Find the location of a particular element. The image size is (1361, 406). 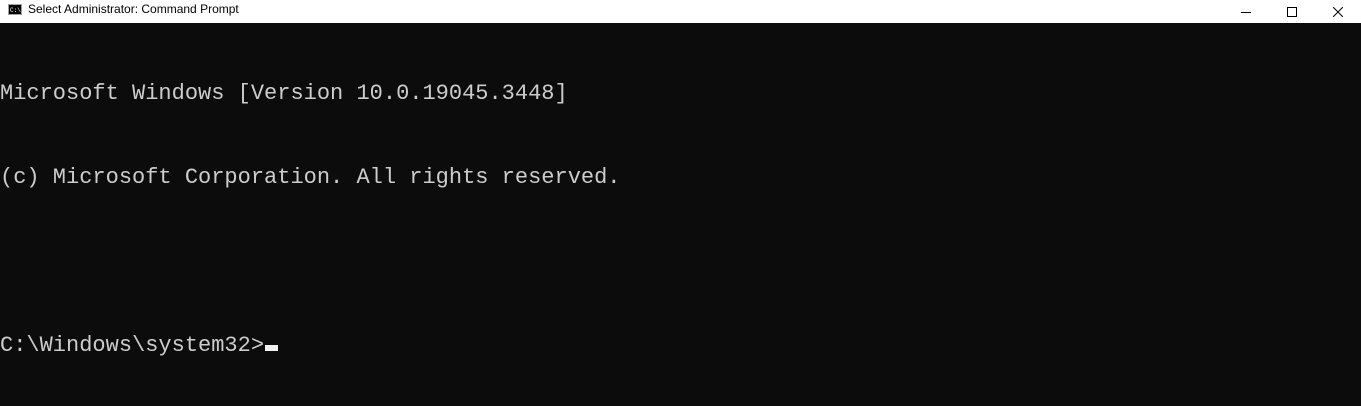

cmd-icon: C:\ is located at coordinates (15, 9).